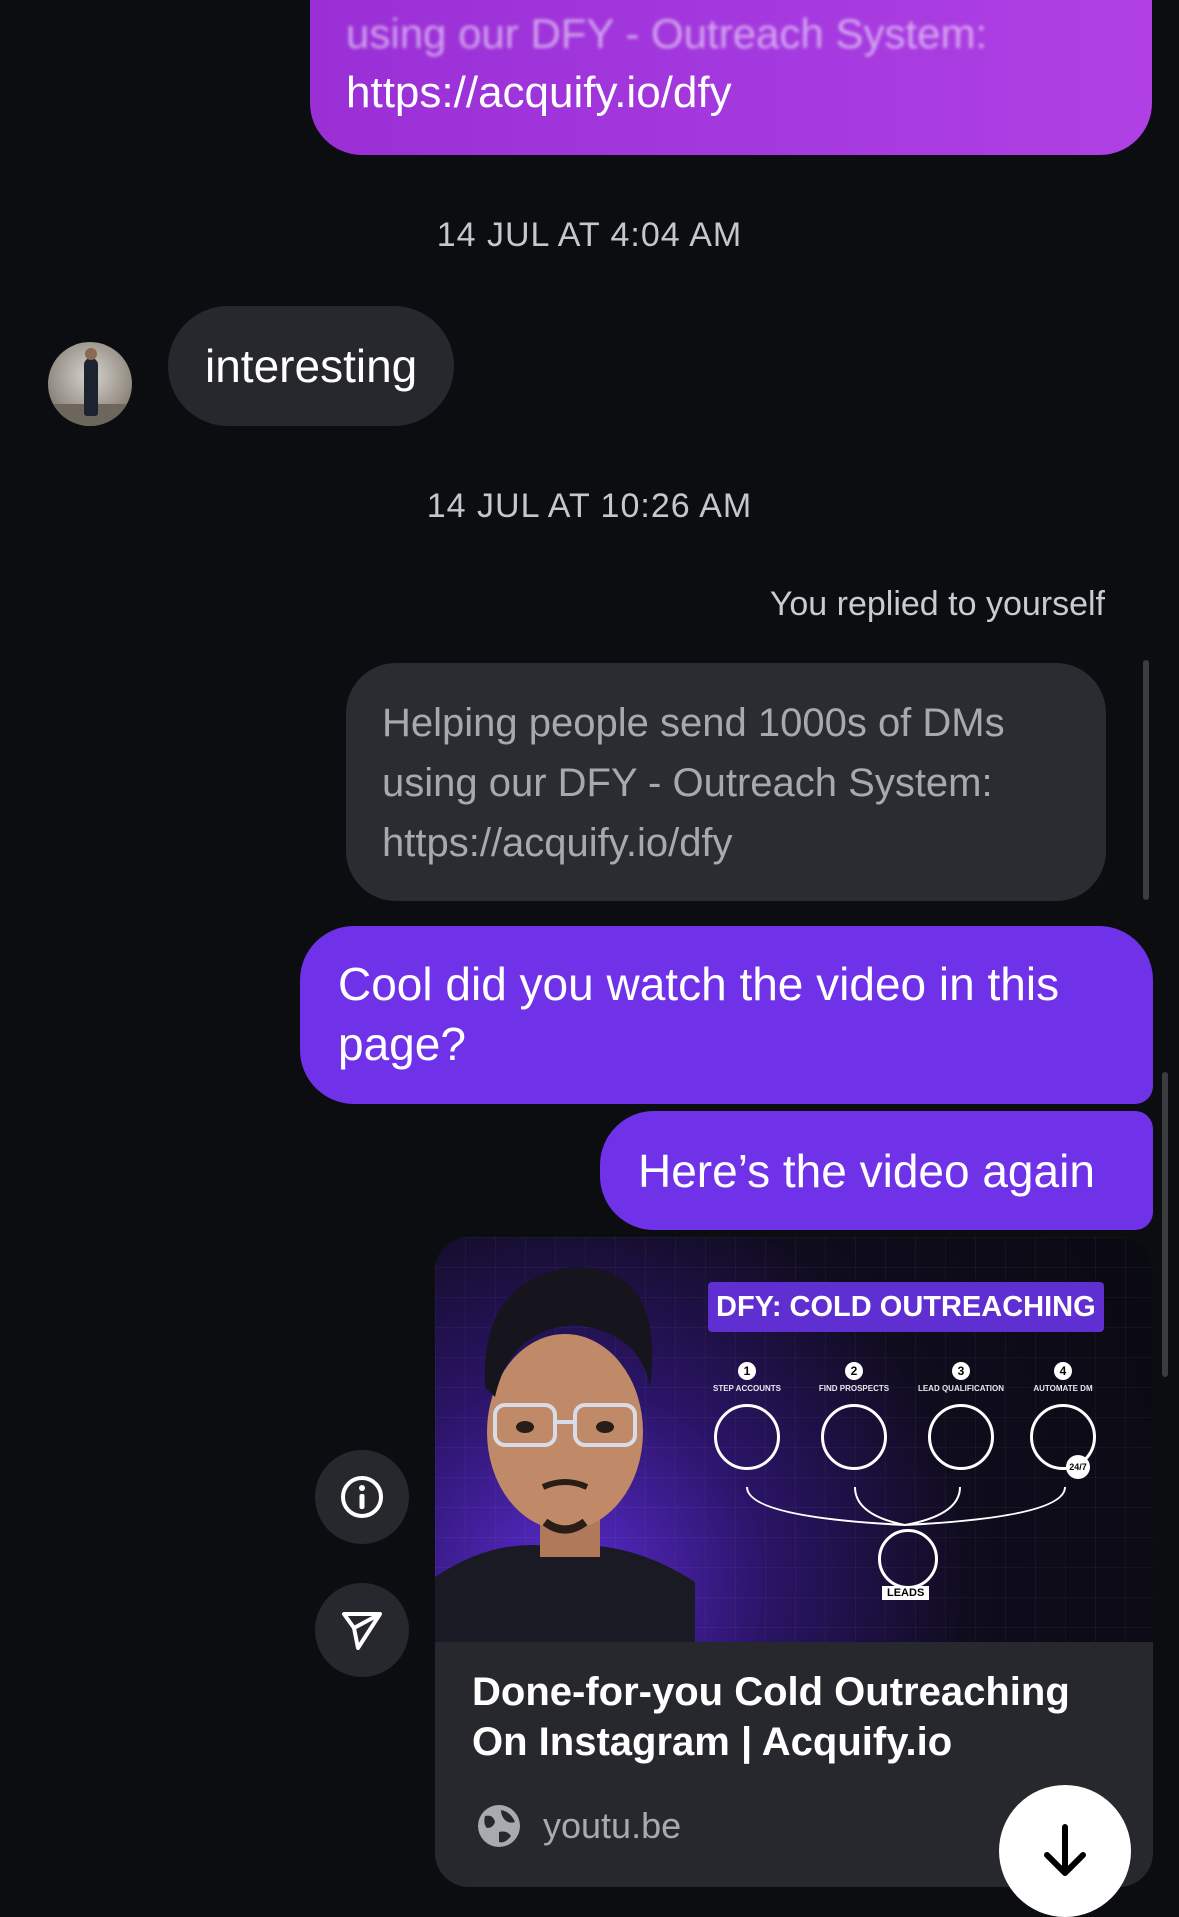 Image resolution: width=1179 pixels, height=1917 pixels. I want to click on thumbnail-step: 4 AUTOMATE DM, so click(1063, 1416).